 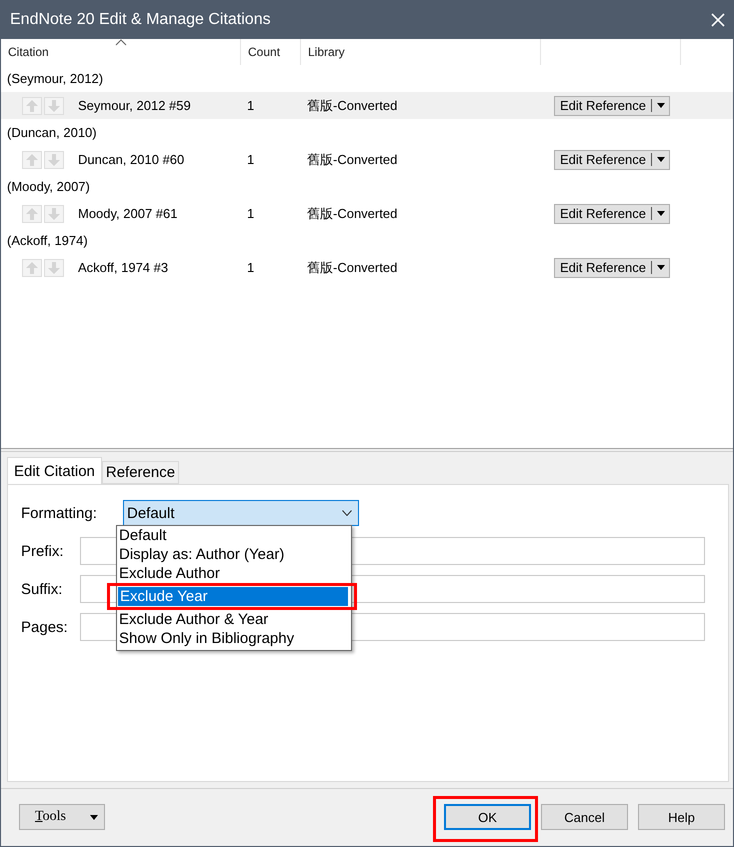 What do you see at coordinates (241, 513) in the screenshot?
I see `formatting-dropdown: Default` at bounding box center [241, 513].